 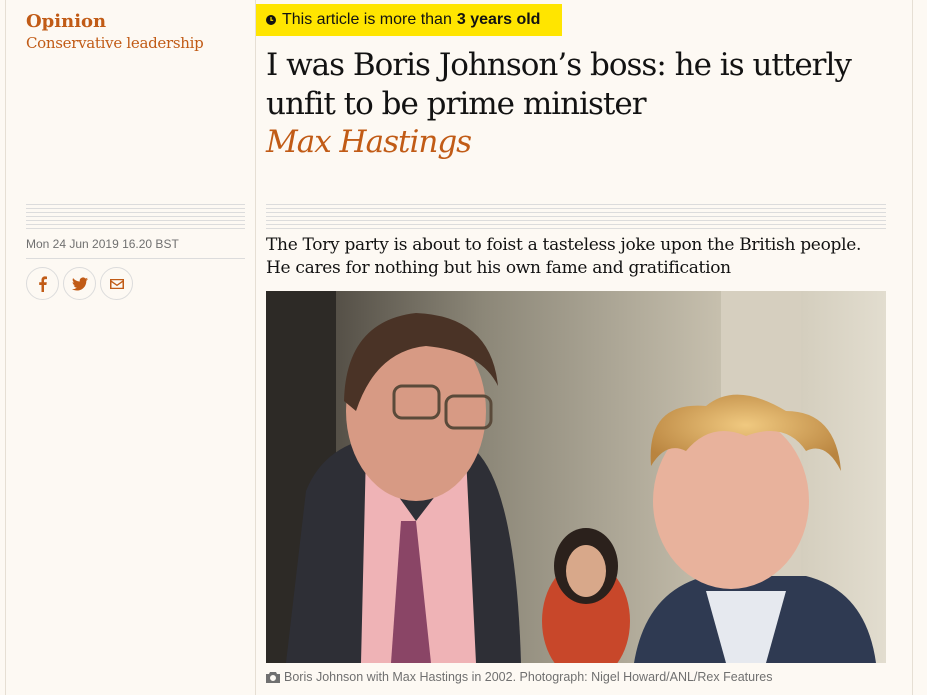 I want to click on main-column-divider, so click(x=255, y=347).